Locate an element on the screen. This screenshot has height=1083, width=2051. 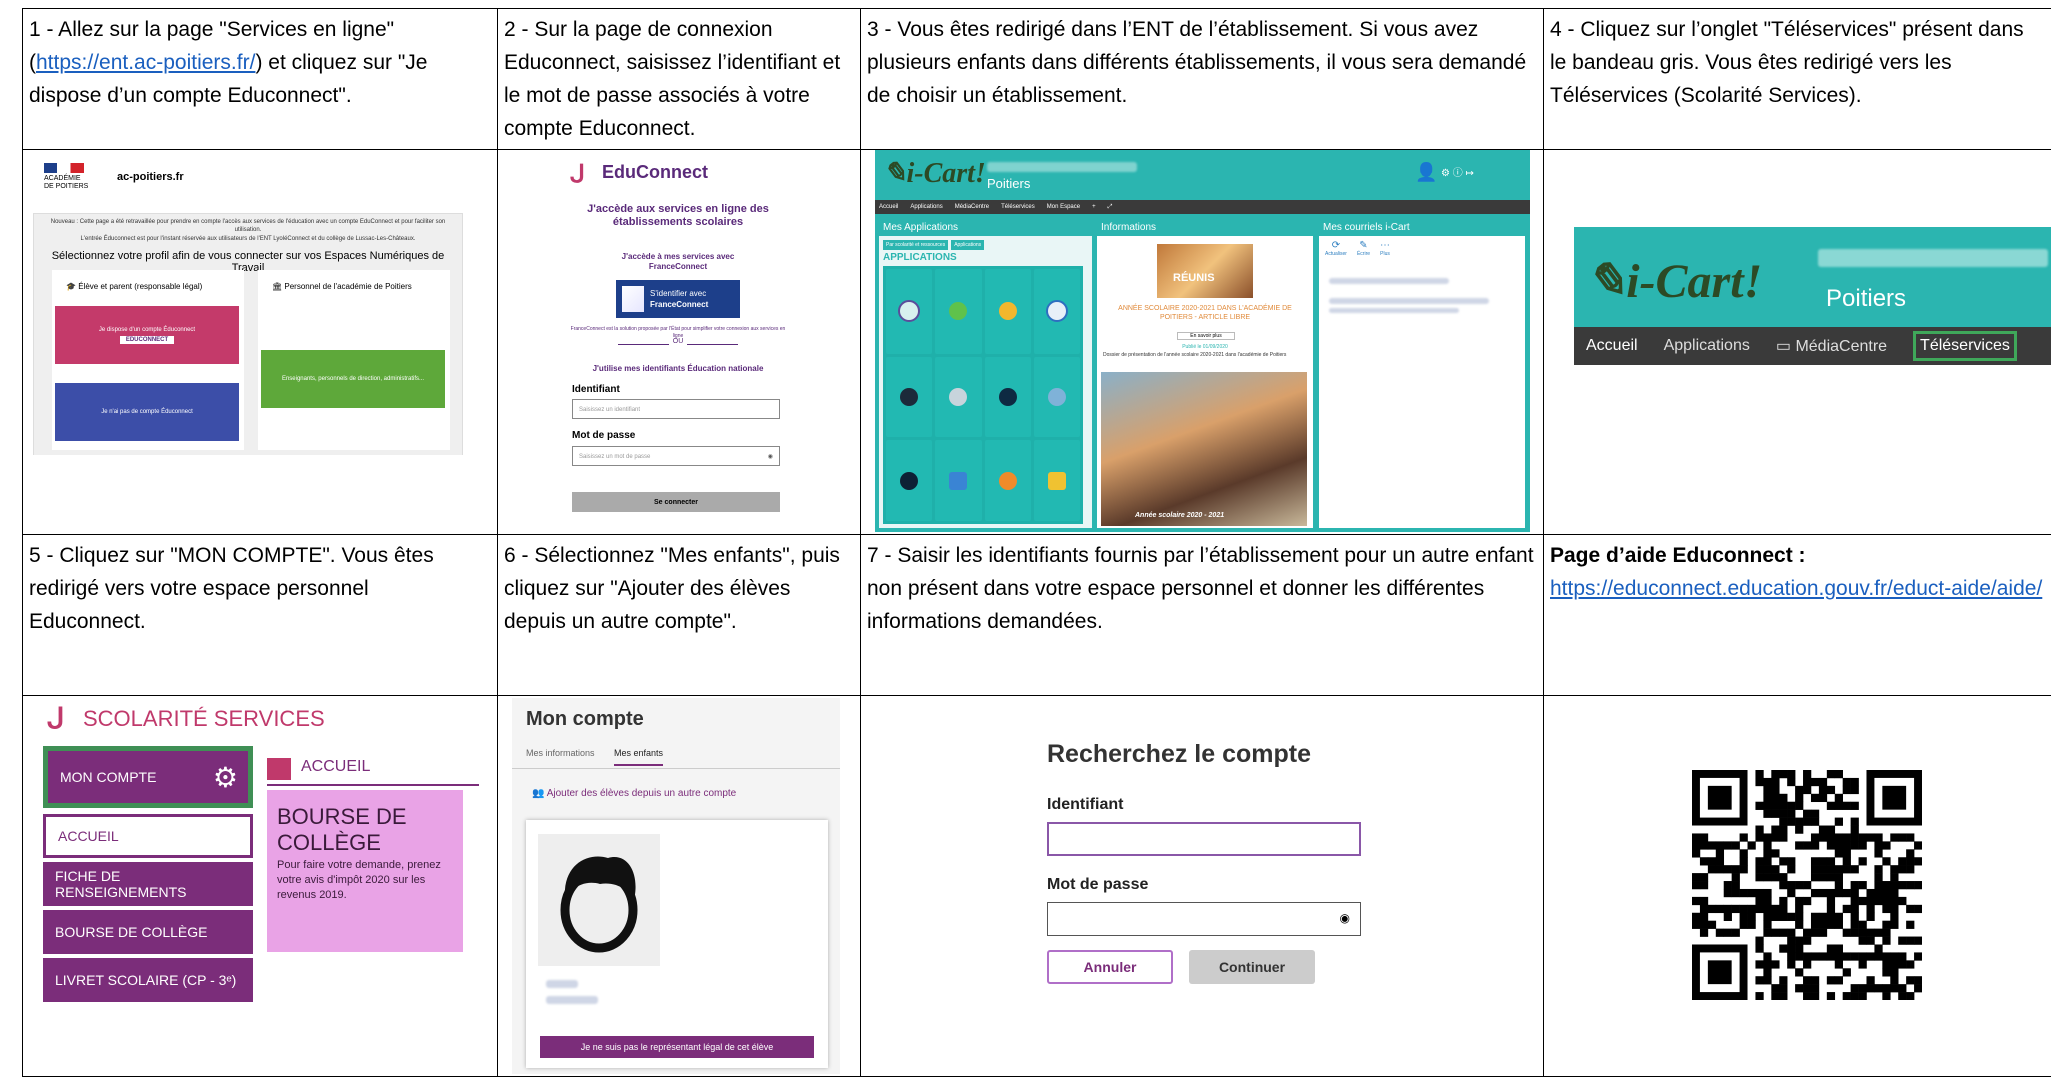
header-tools-icons: ⚙ ⓘ ↦ is located at coordinates (1457, 171).